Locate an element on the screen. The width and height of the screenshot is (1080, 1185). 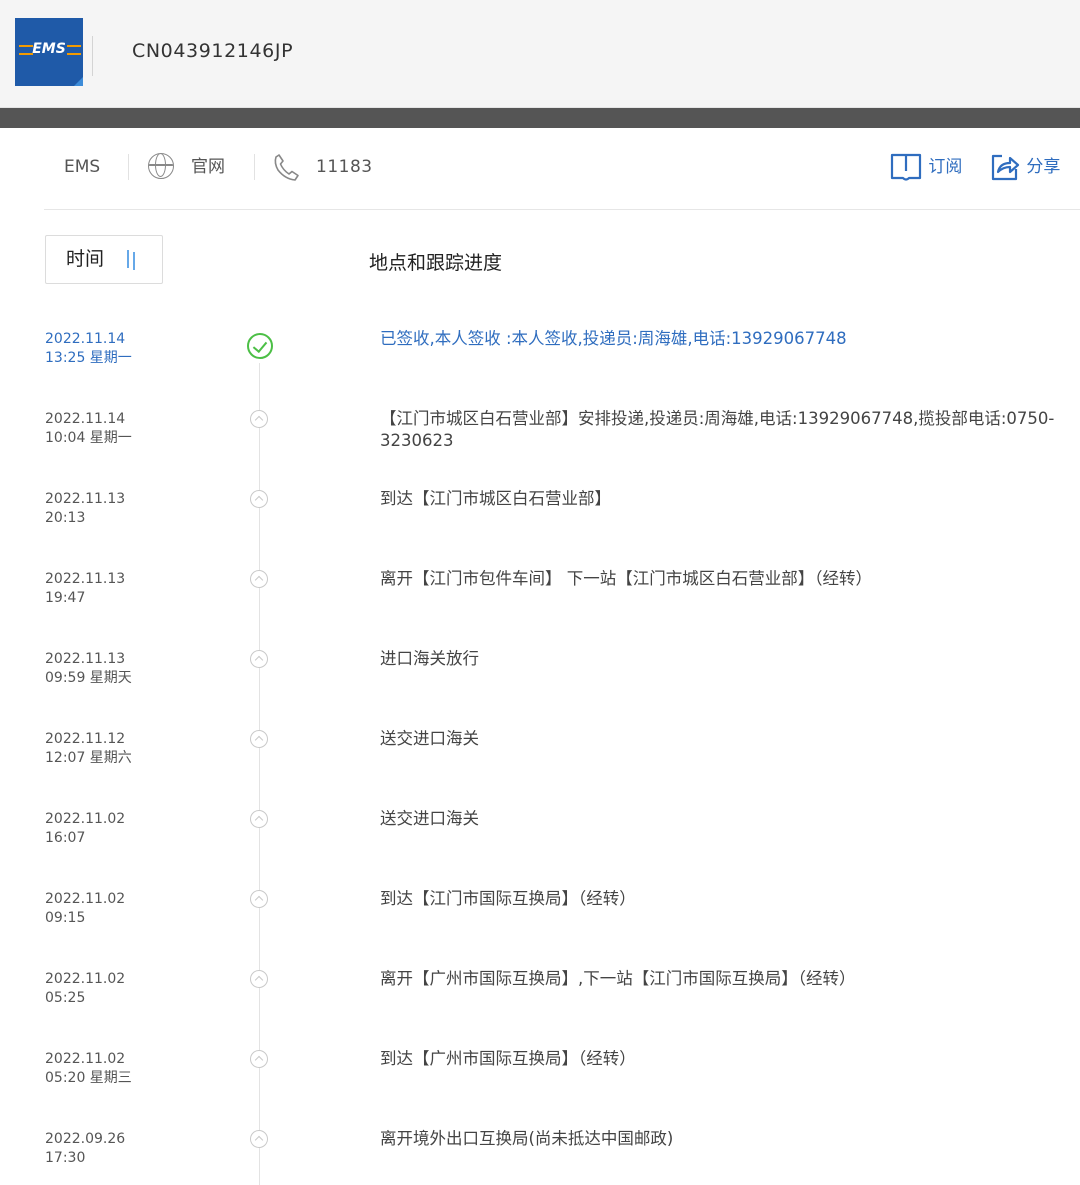
logo-corner-triangle is located at coordinates (78, 81).